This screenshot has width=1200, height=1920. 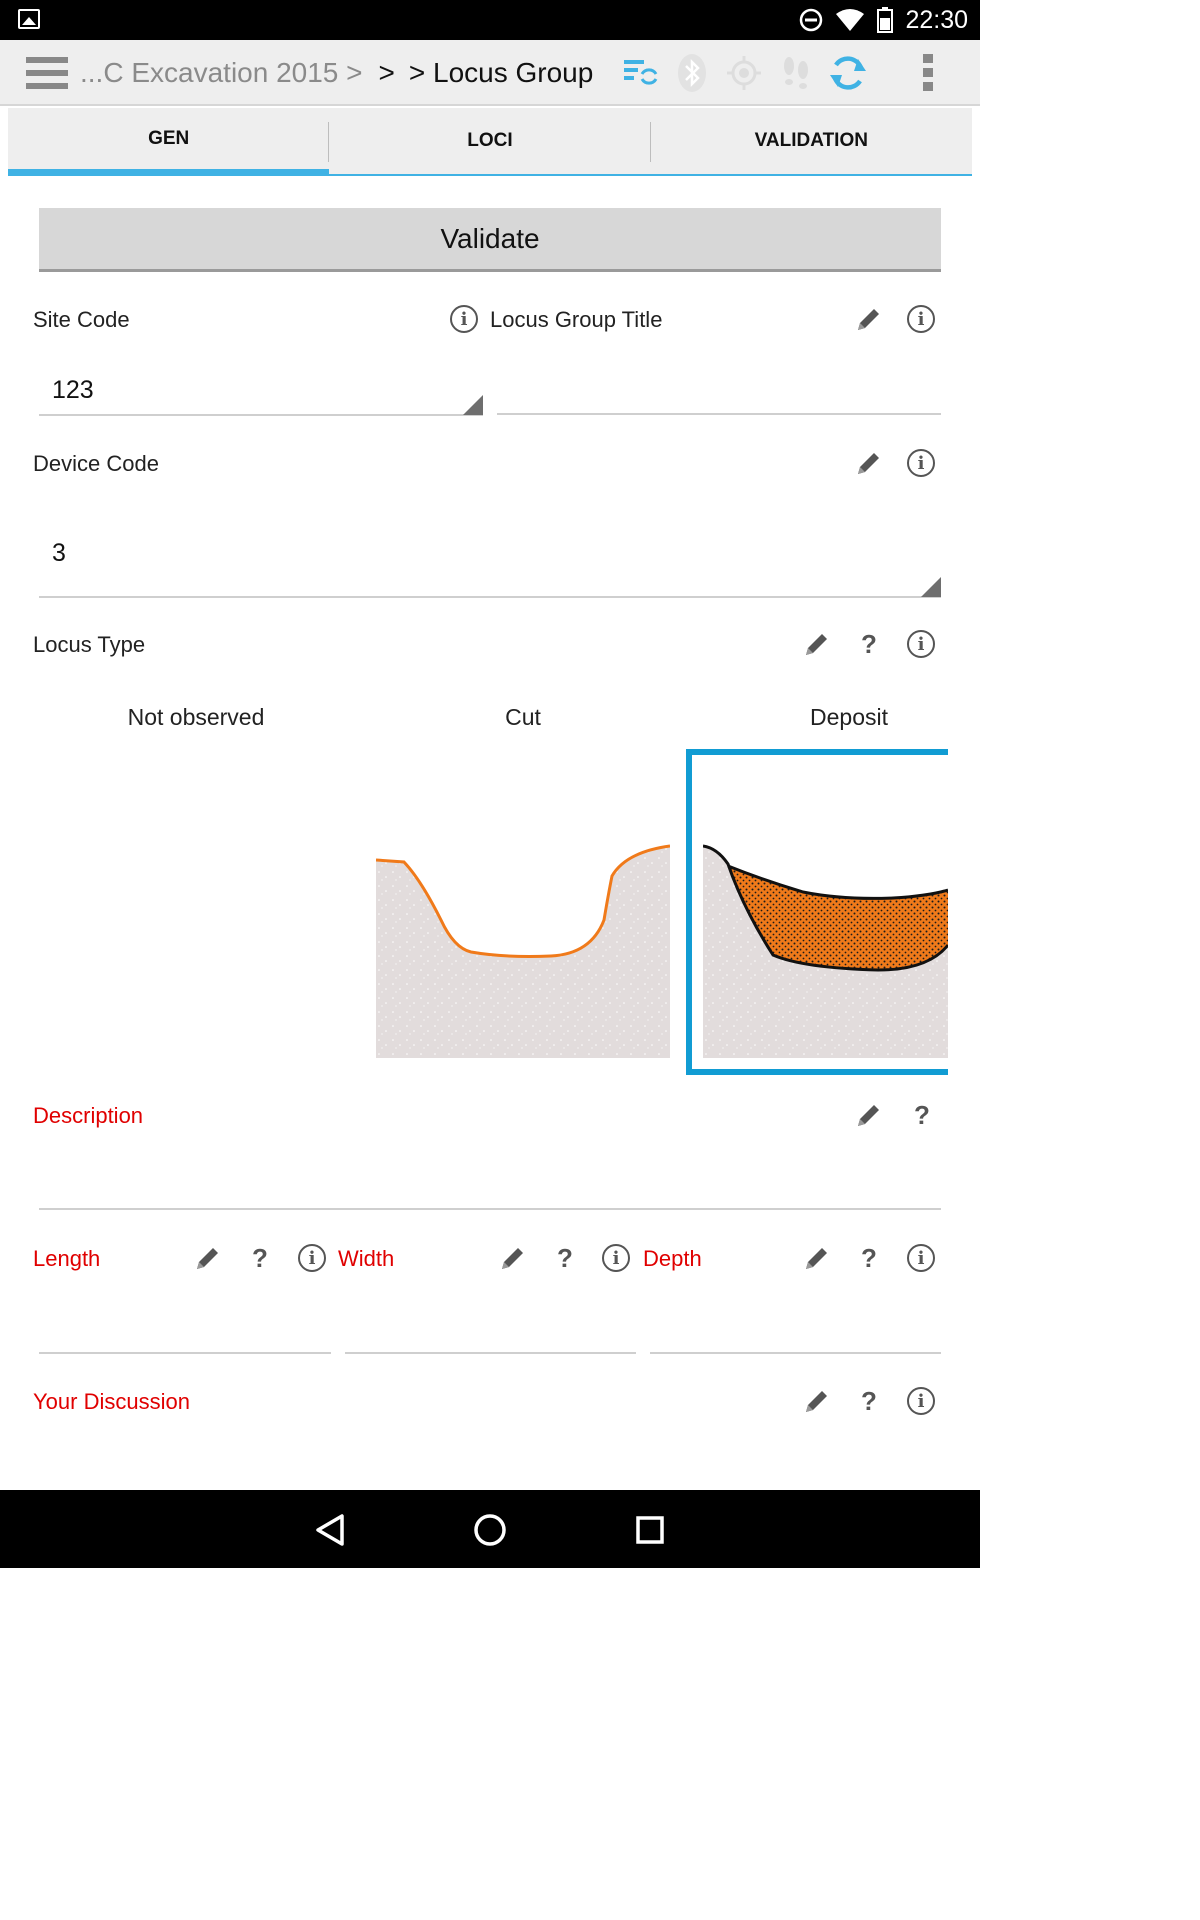 What do you see at coordinates (576, 319) in the screenshot?
I see `locus-group-title-label: Locus Group Title` at bounding box center [576, 319].